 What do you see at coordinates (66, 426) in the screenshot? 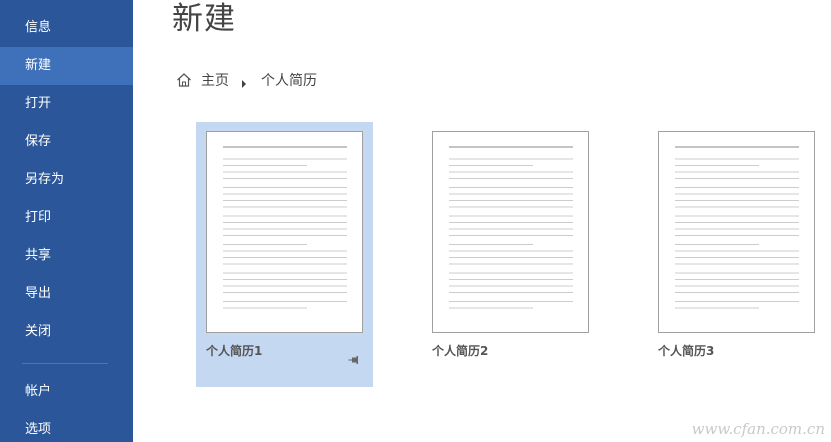
I see `sidebar-item-options: 选项` at bounding box center [66, 426].